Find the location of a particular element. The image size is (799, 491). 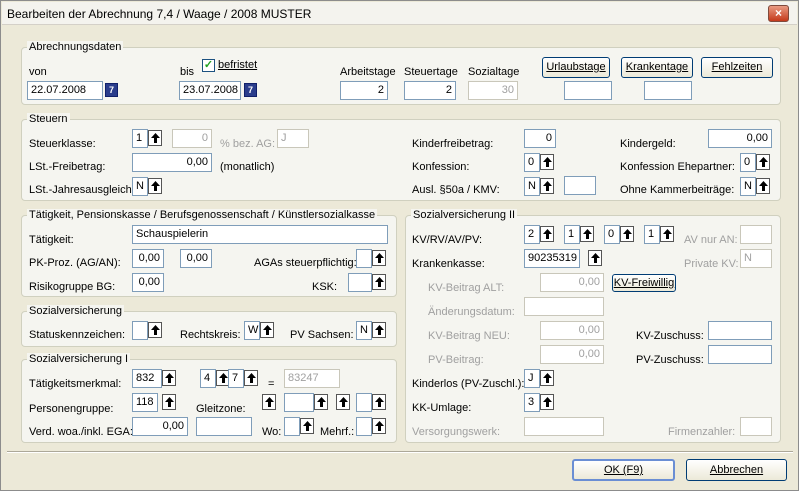

cancel-button: Abbrechen is located at coordinates (736, 470).